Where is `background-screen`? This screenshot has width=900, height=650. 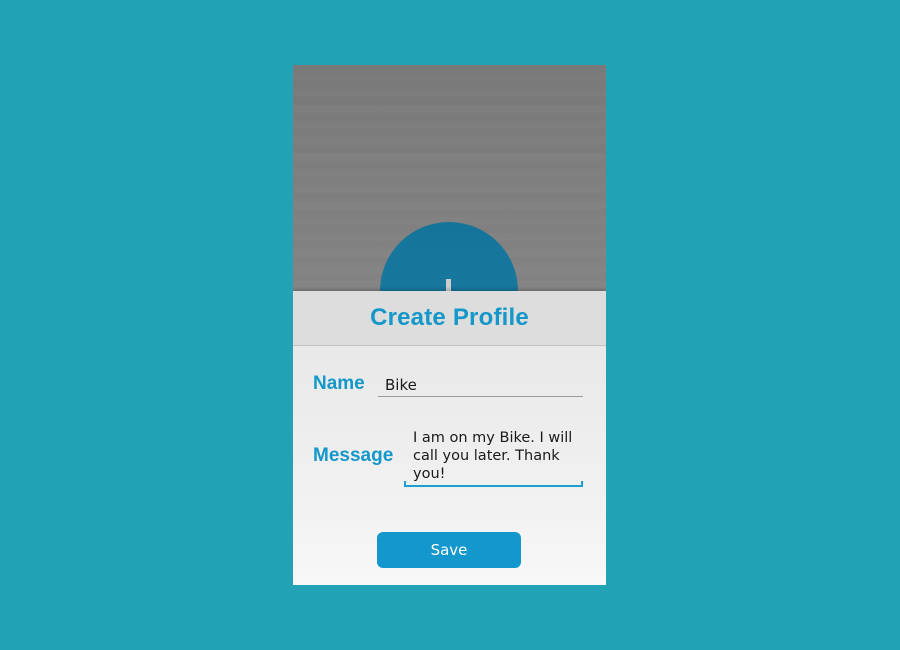 background-screen is located at coordinates (449, 178).